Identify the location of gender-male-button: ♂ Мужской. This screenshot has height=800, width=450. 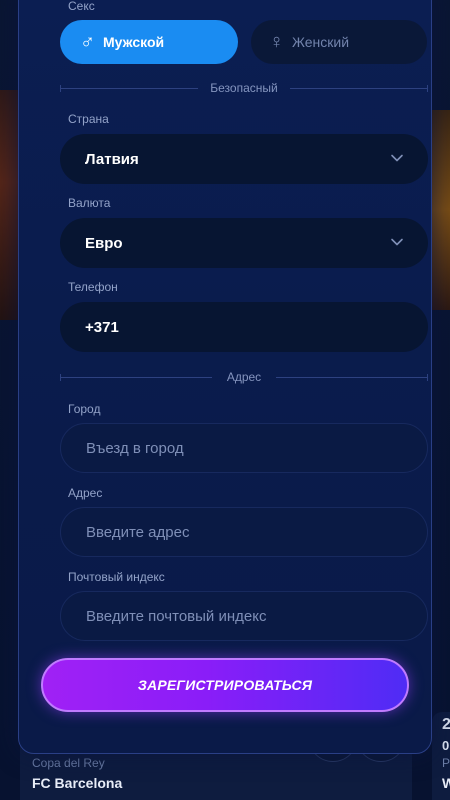
(149, 42).